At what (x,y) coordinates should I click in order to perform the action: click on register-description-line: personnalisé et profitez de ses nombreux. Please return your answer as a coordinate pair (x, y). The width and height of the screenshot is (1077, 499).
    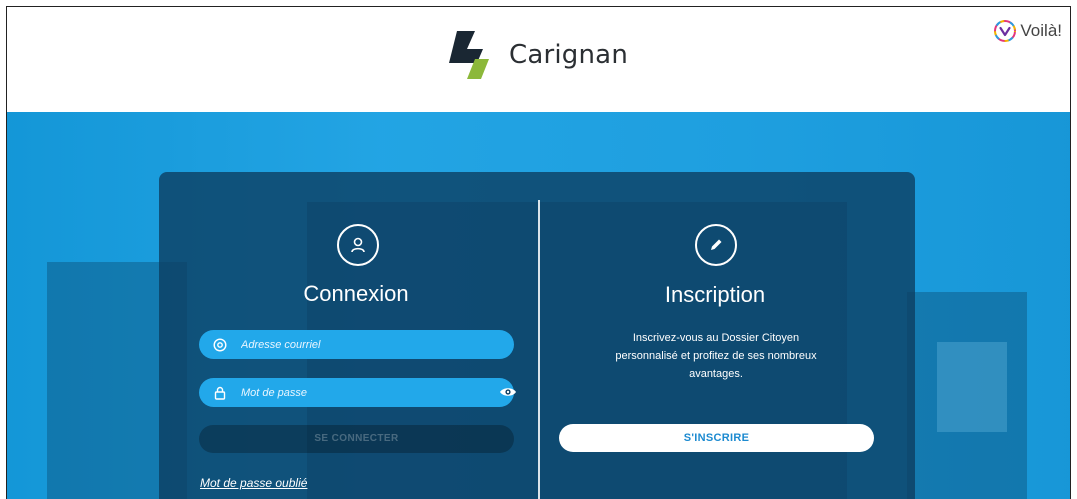
    Looking at the image, I should click on (716, 356).